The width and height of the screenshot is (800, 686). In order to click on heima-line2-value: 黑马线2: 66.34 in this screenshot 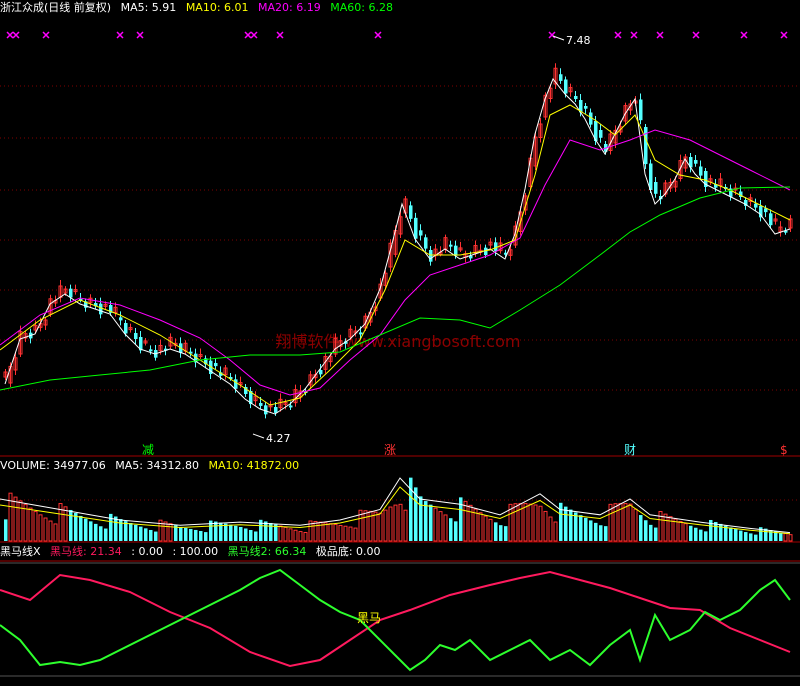, I will do `click(267, 551)`.